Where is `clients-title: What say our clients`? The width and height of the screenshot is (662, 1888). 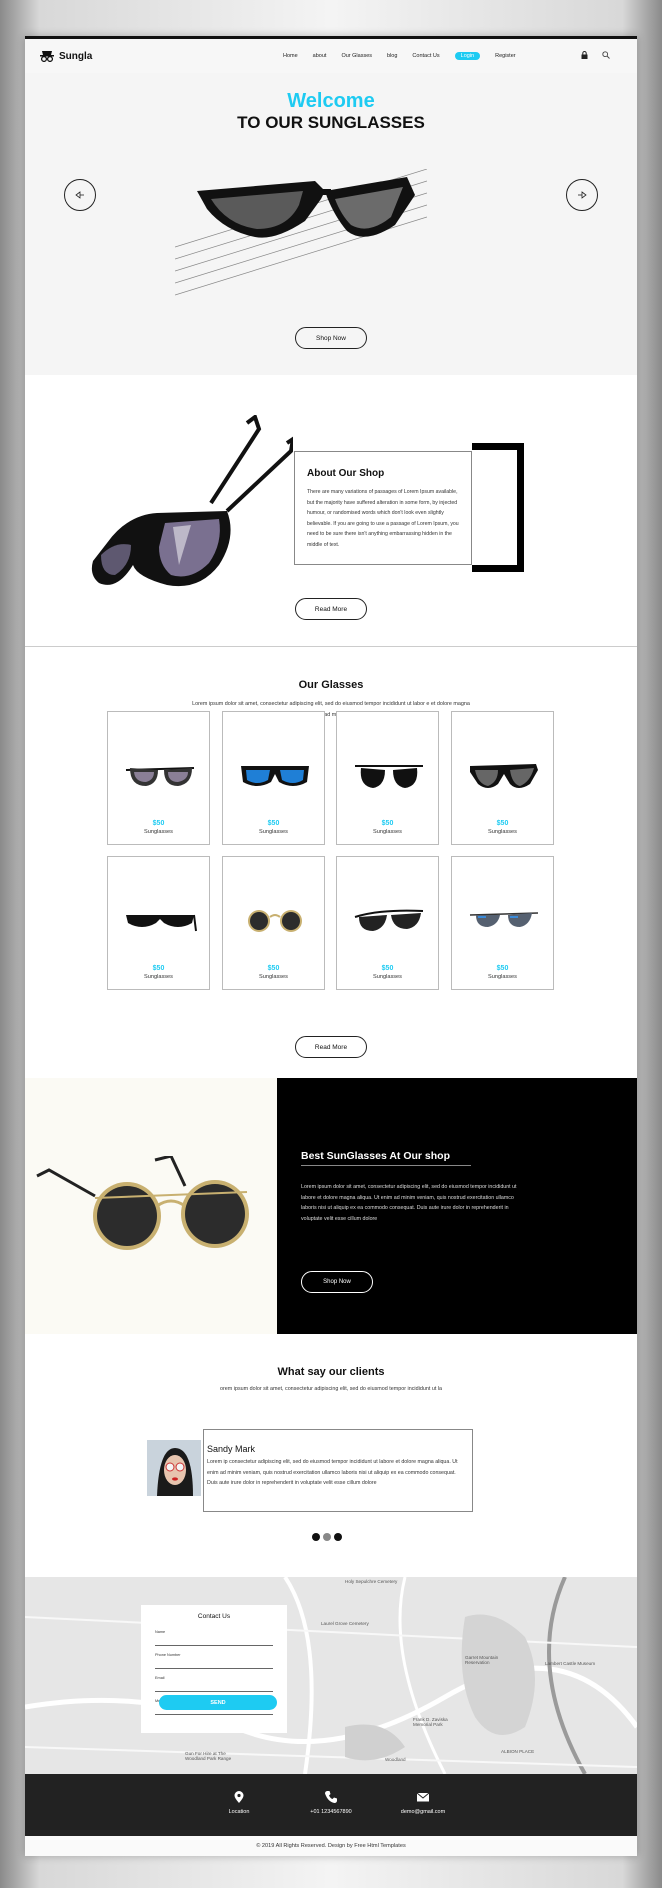 clients-title: What say our clients is located at coordinates (331, 1372).